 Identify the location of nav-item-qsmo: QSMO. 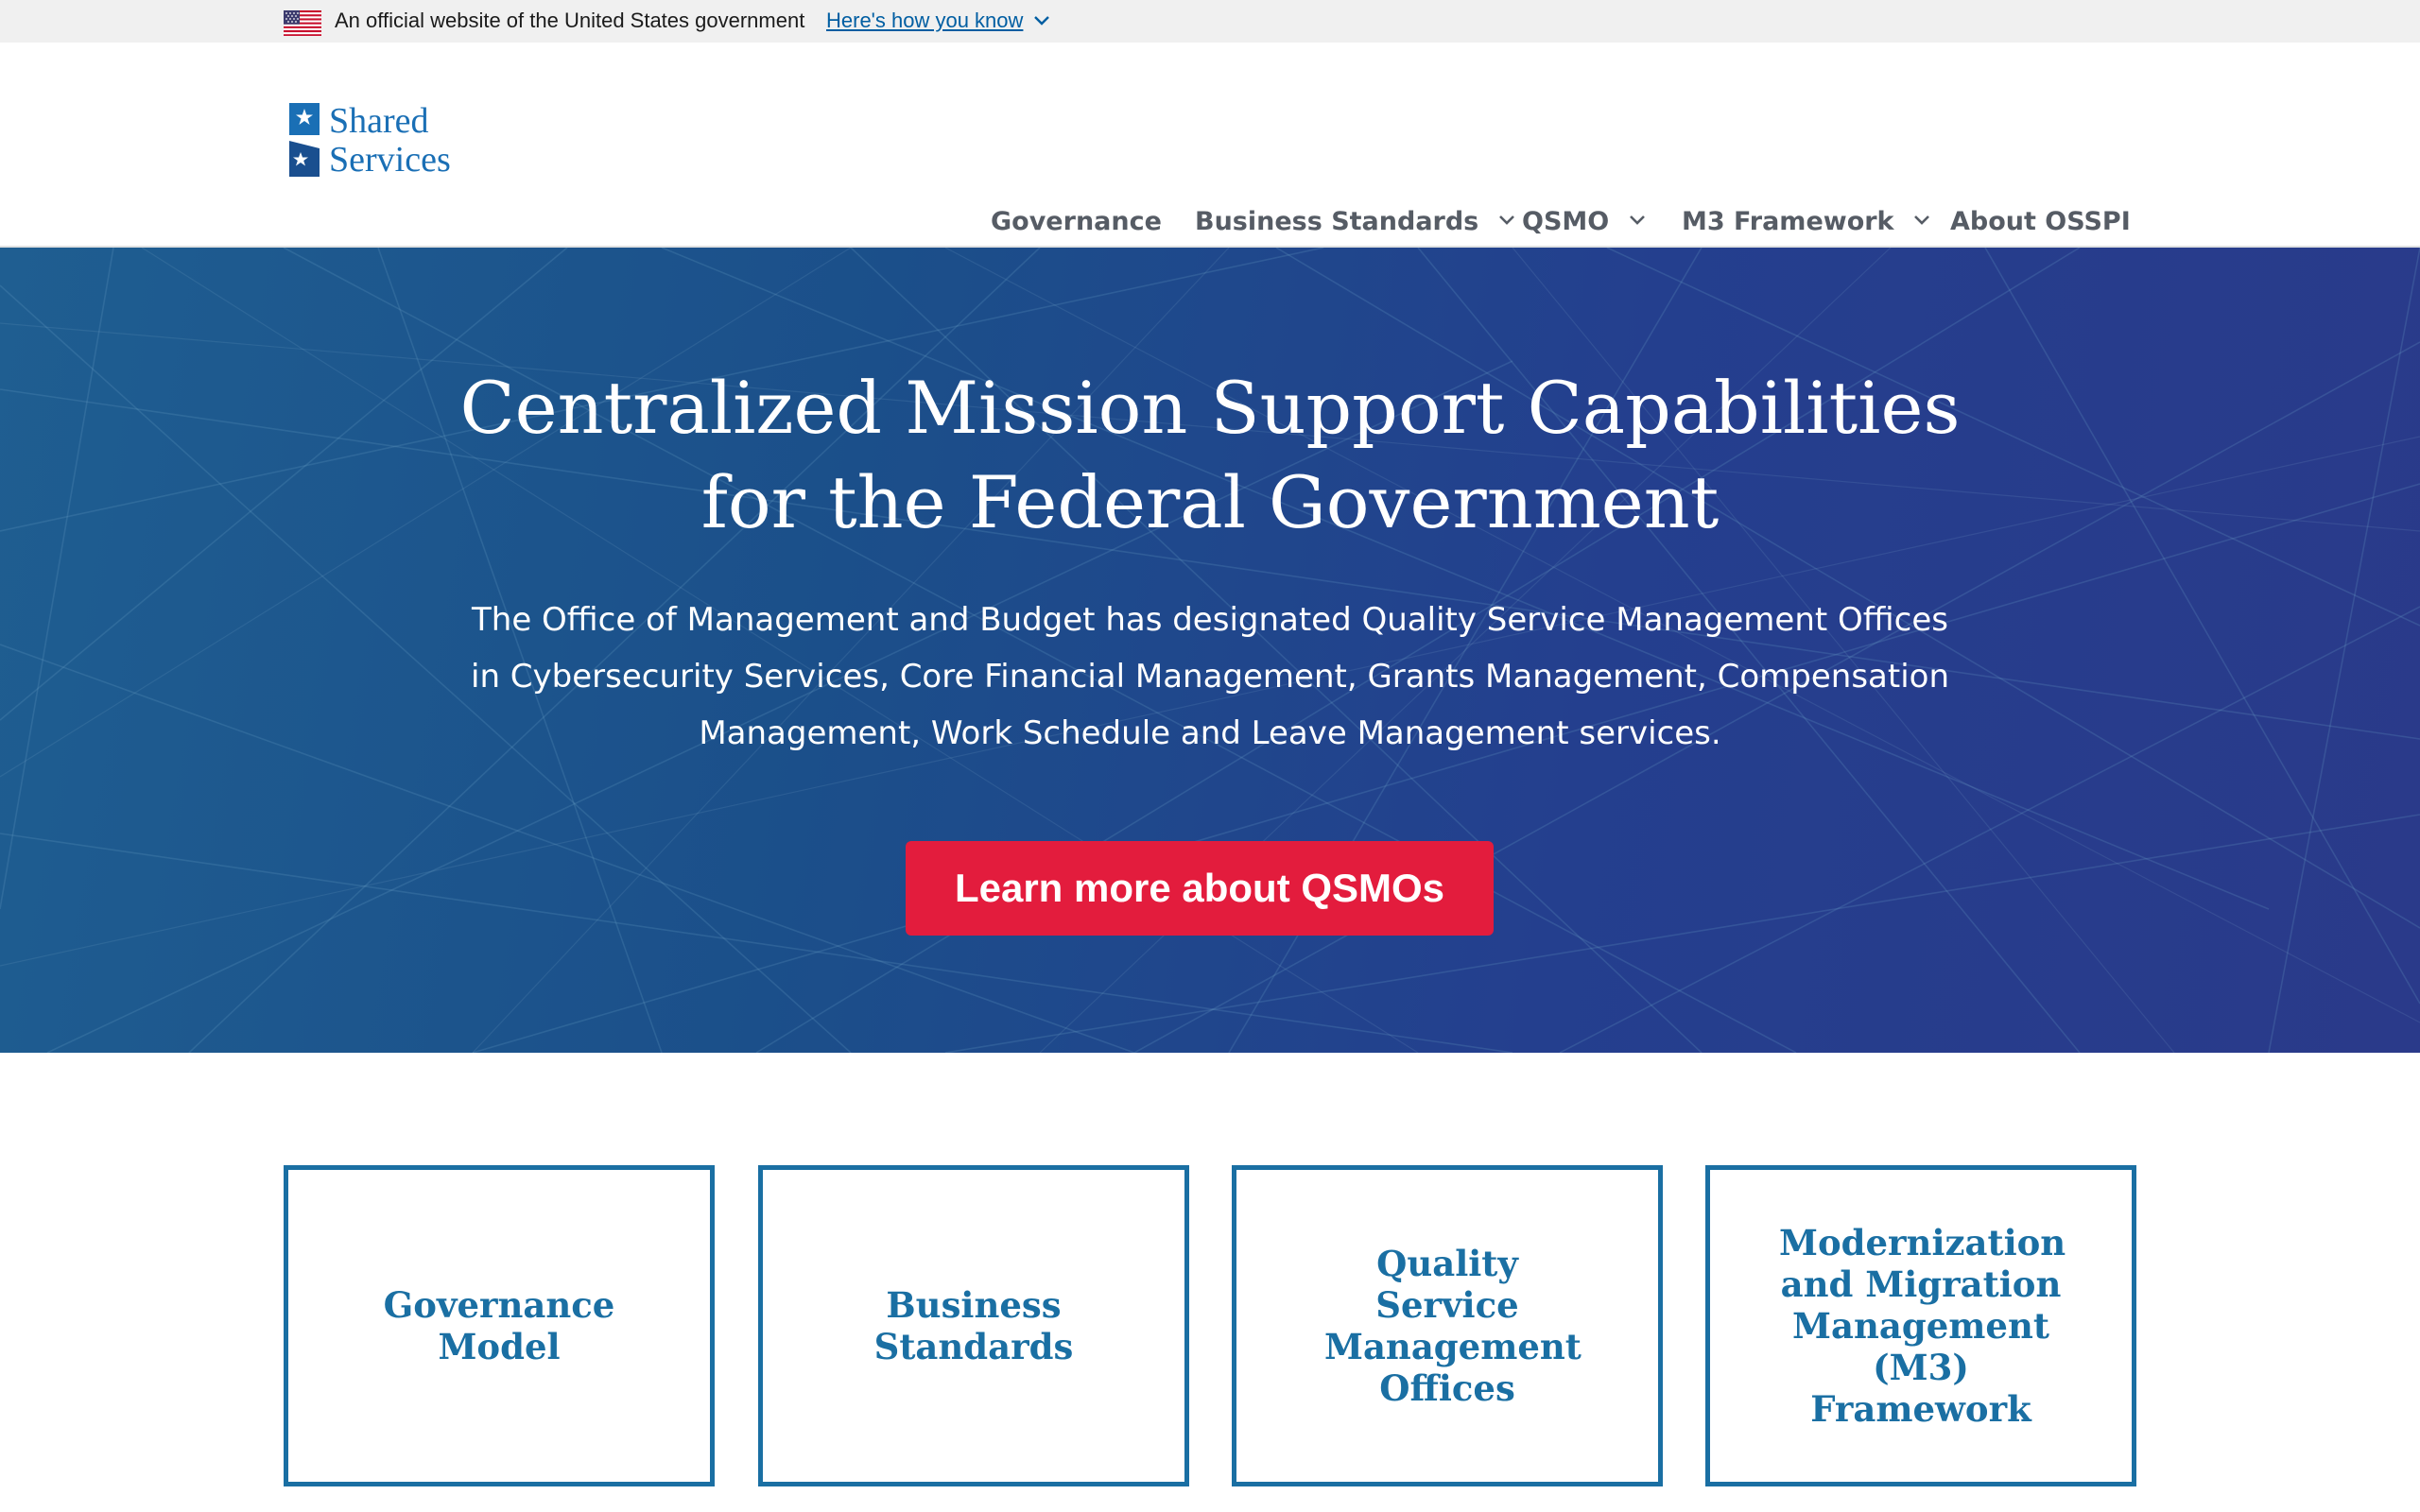
(1584, 222).